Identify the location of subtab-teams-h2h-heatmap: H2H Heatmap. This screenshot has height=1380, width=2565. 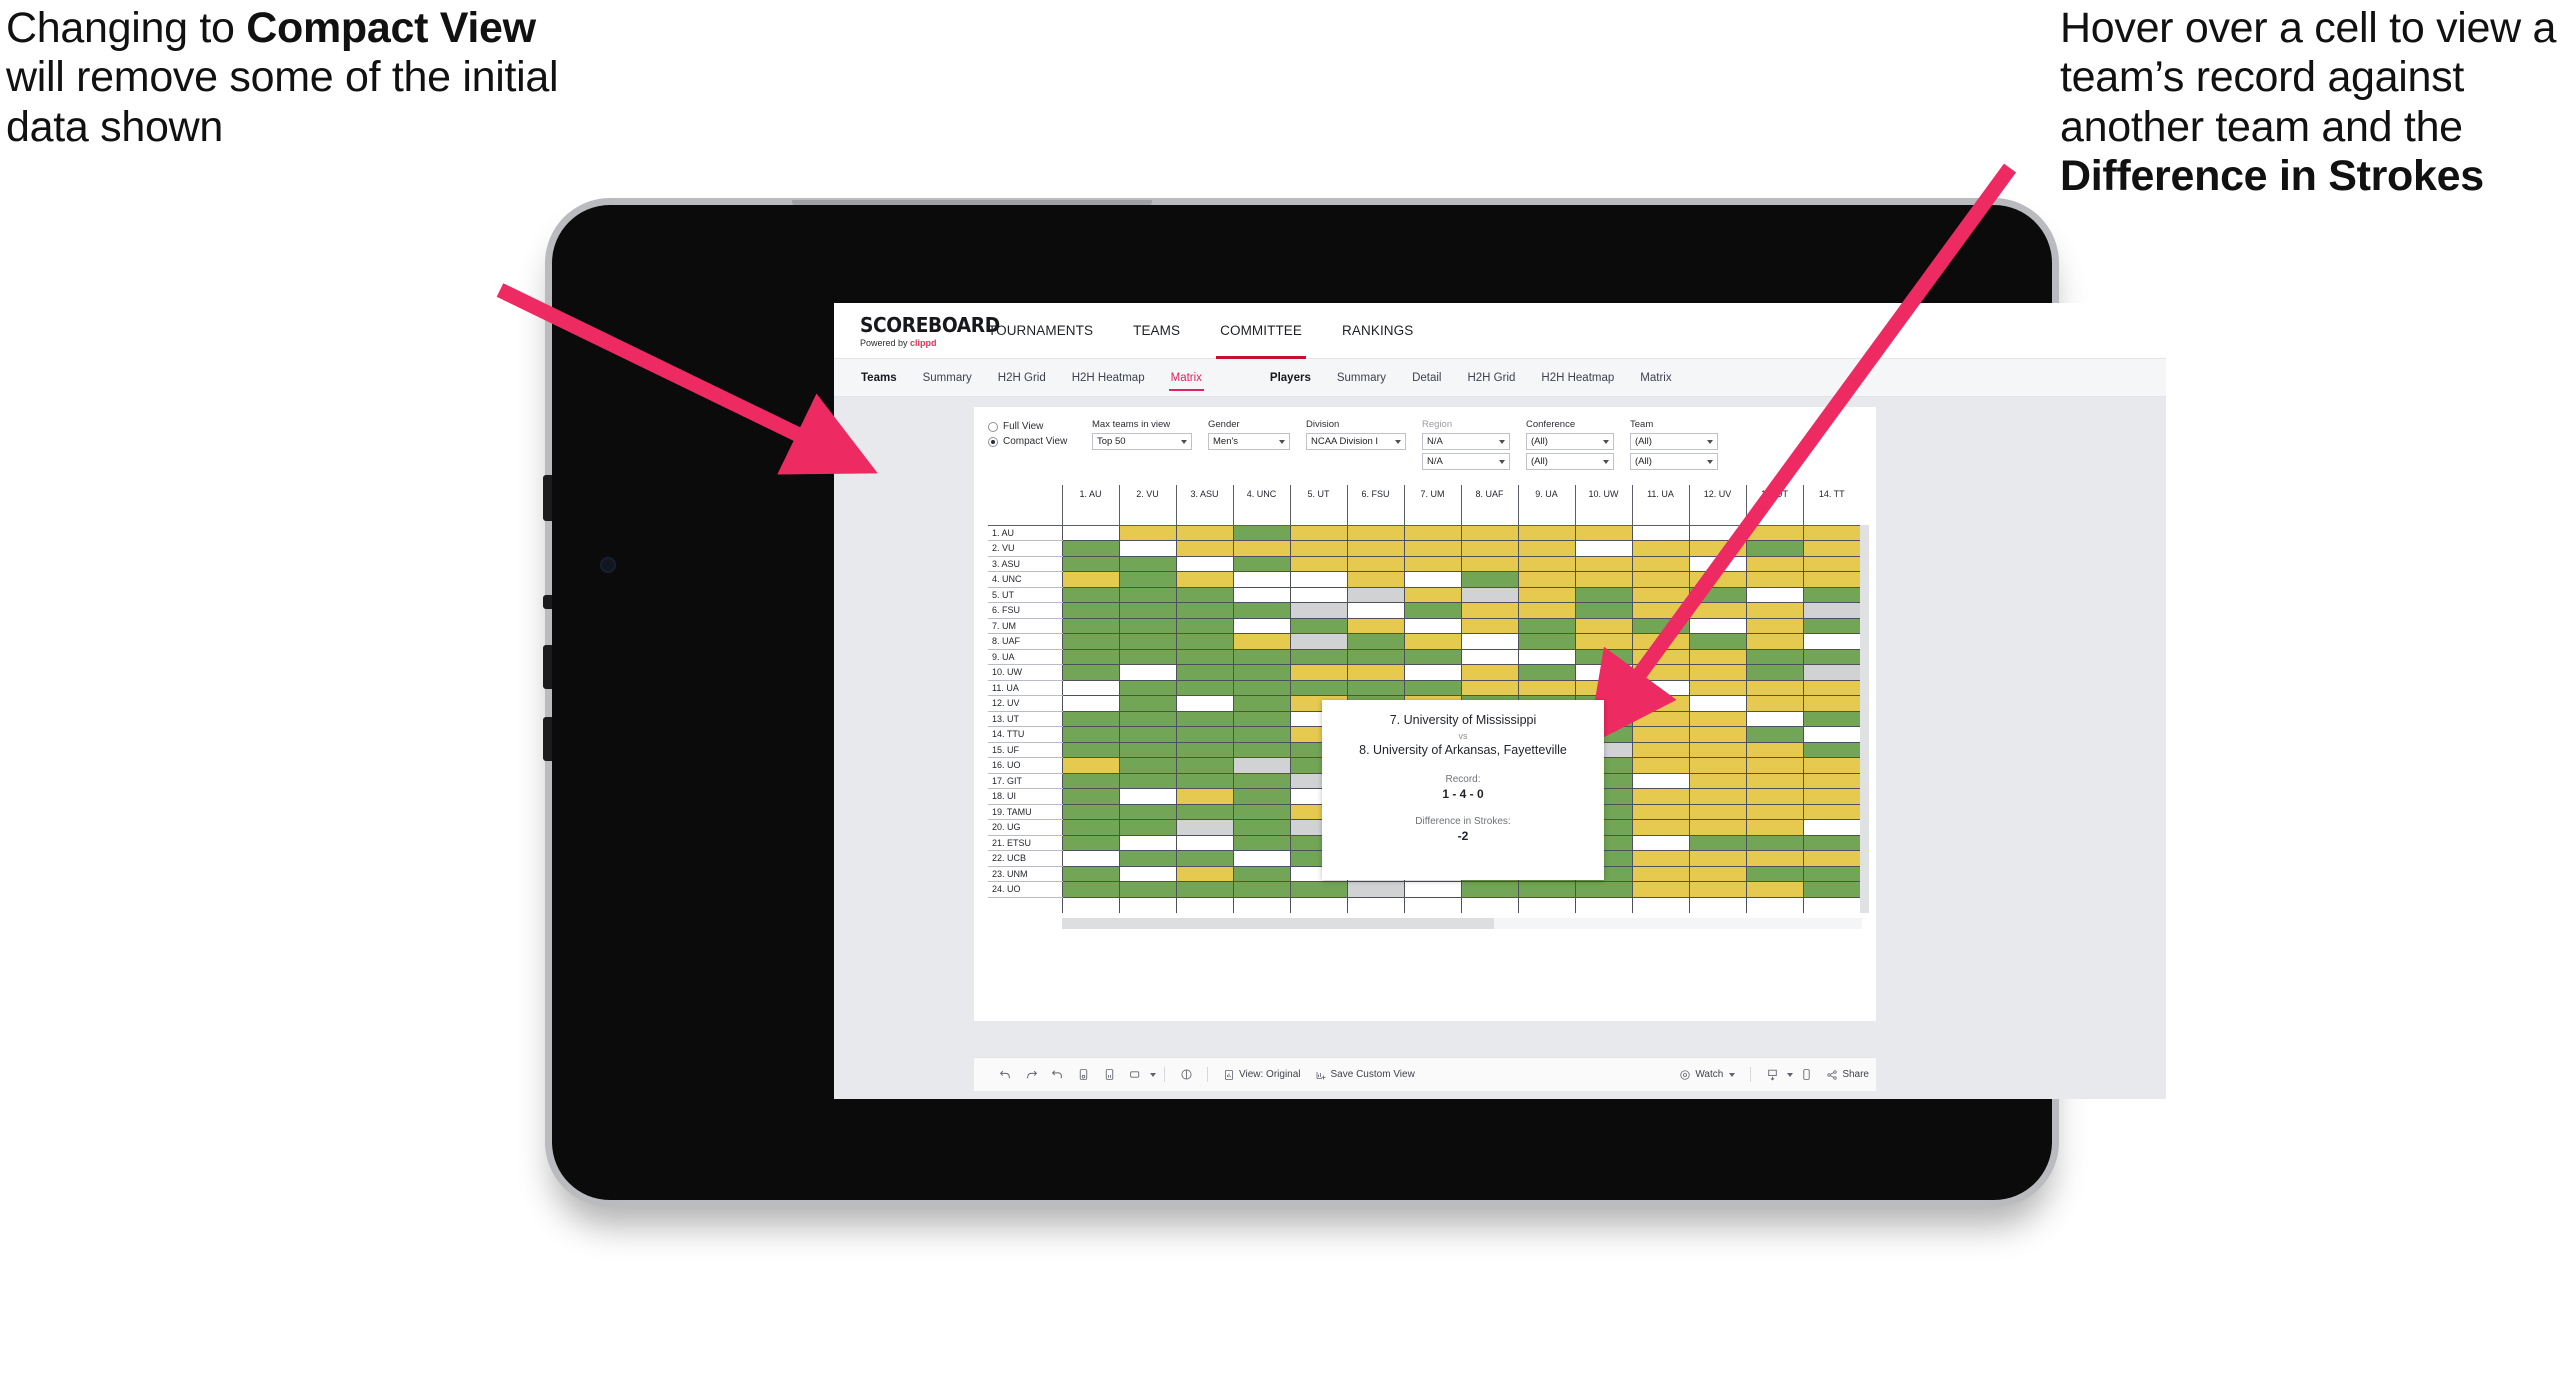
(1108, 378).